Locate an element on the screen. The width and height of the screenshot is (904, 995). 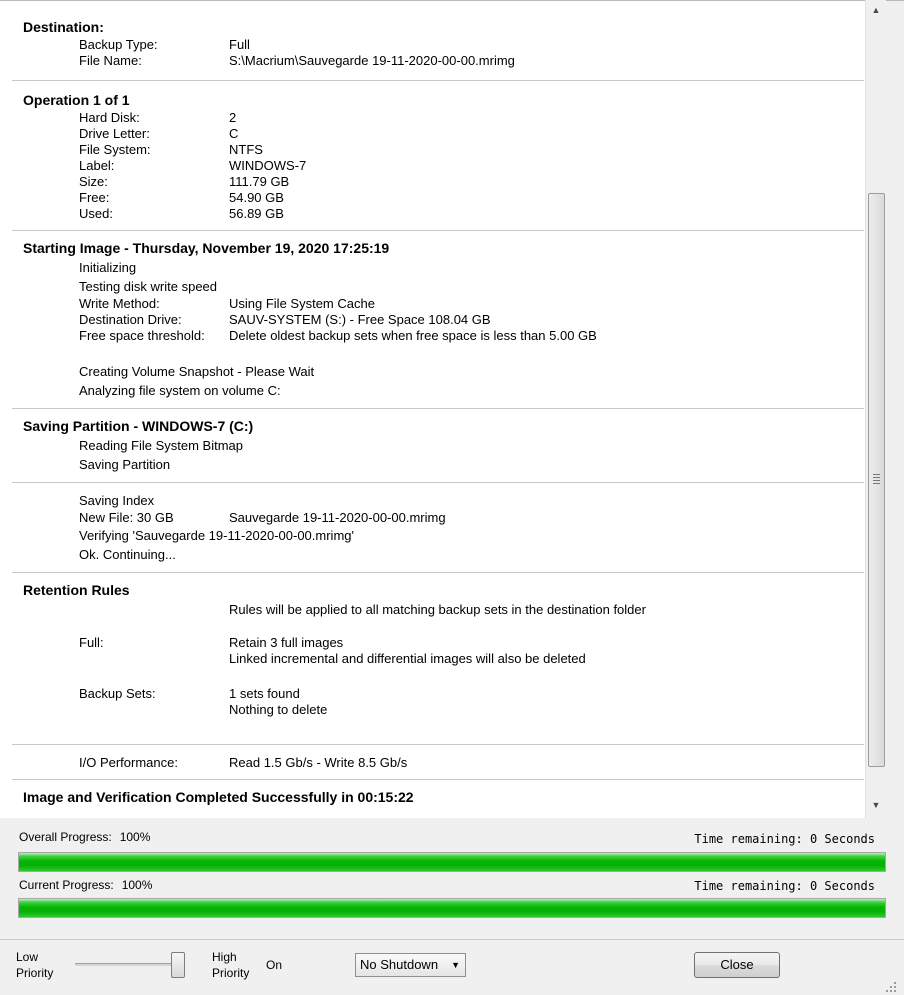
log-row: Label: WINDOWS-7 is located at coordinates (432, 166).